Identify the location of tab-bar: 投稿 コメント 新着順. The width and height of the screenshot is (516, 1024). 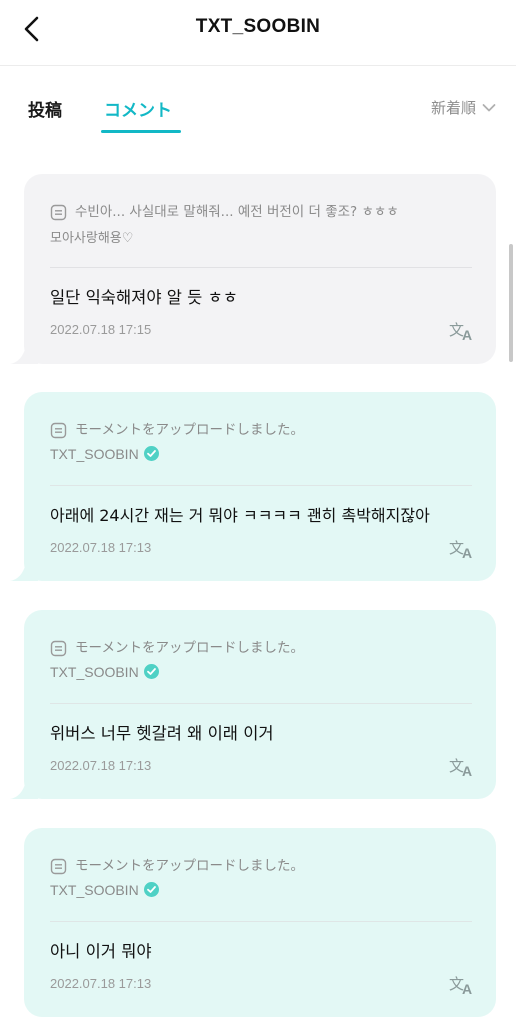
(258, 101).